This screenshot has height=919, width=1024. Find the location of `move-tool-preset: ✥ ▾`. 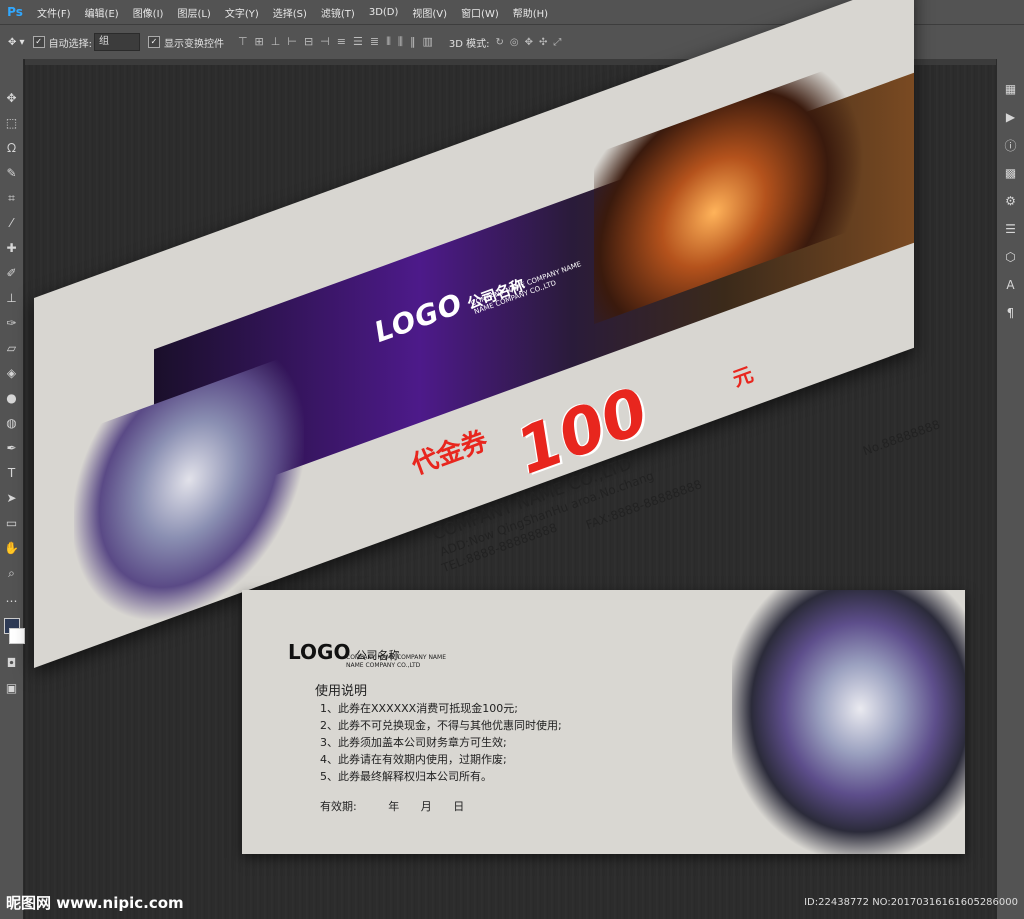

move-tool-preset: ✥ ▾ is located at coordinates (16, 42).